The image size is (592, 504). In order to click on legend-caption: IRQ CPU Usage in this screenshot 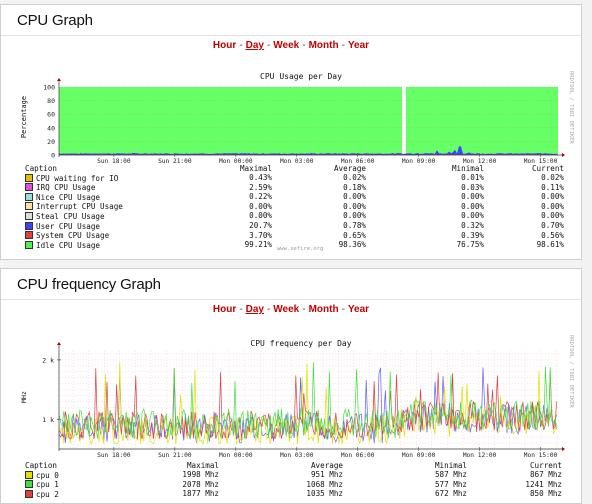, I will do `click(110, 188)`.